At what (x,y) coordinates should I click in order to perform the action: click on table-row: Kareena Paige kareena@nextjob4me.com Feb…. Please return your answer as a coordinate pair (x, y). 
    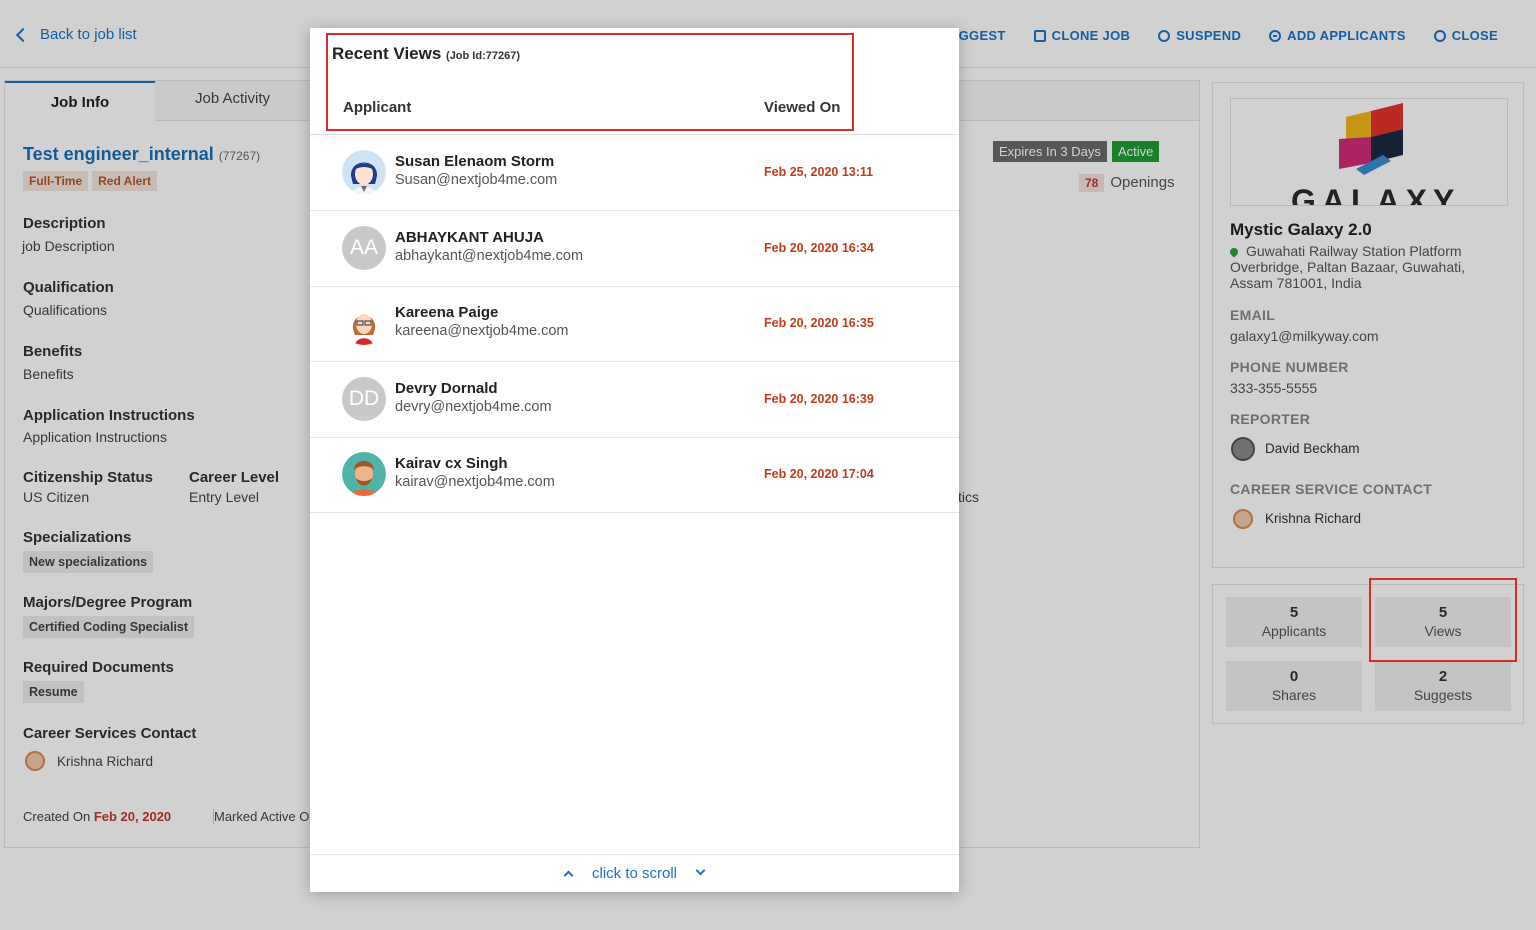
    Looking at the image, I should click on (634, 324).